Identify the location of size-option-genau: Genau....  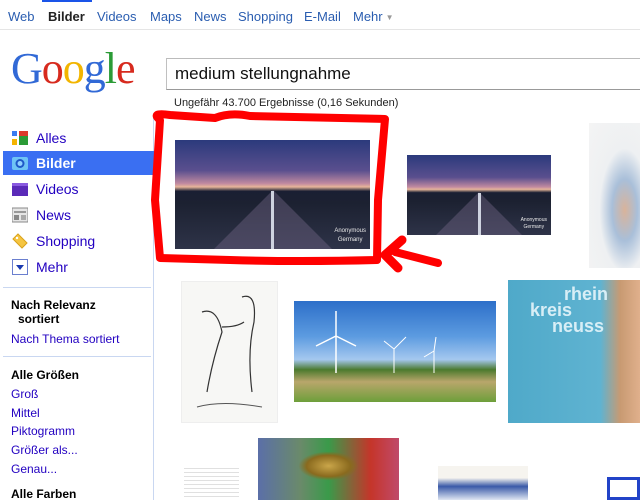
(34, 469).